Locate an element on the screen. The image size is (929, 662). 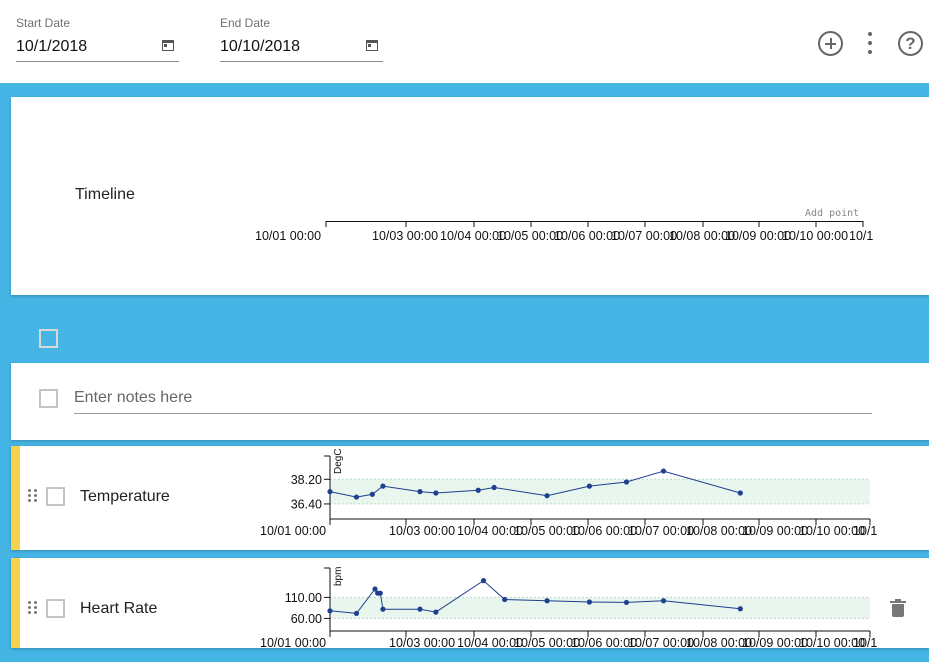
select-all-checkbox is located at coordinates (48, 338).